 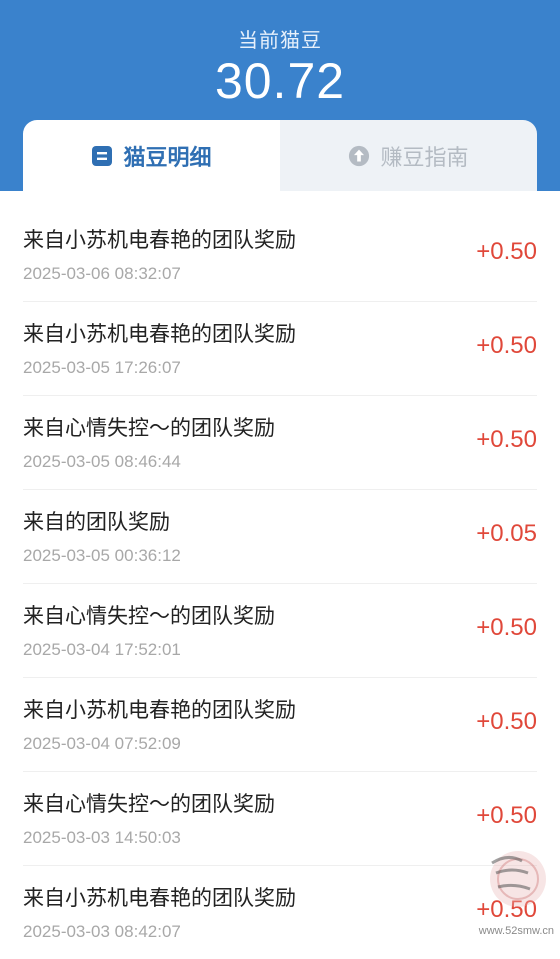 I want to click on record-time: 2025-03-04 07:52:09, so click(x=102, y=743).